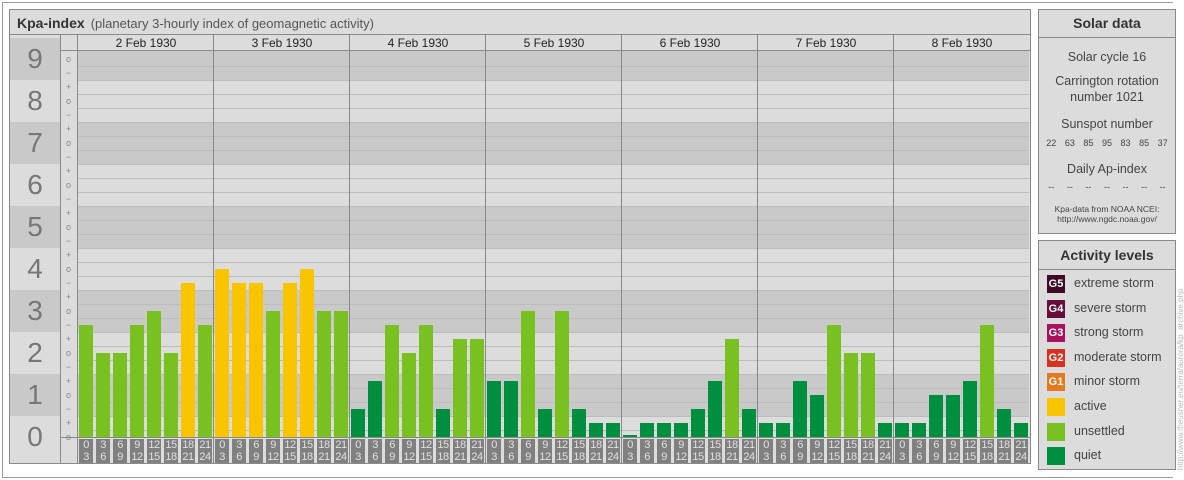  What do you see at coordinates (35, 352) in the screenshot?
I see `y-tick-label: 2` at bounding box center [35, 352].